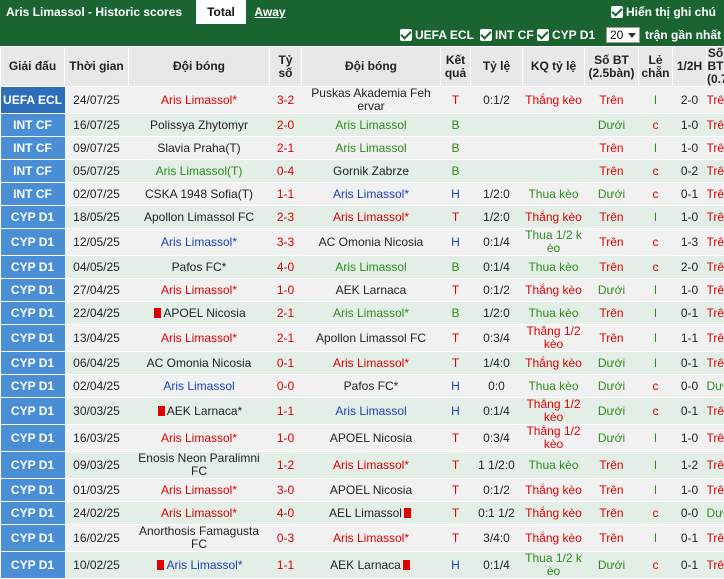 The width and height of the screenshot is (724, 579). What do you see at coordinates (371, 171) in the screenshot?
I see `away-team-cell: Gornik Zabrze` at bounding box center [371, 171].